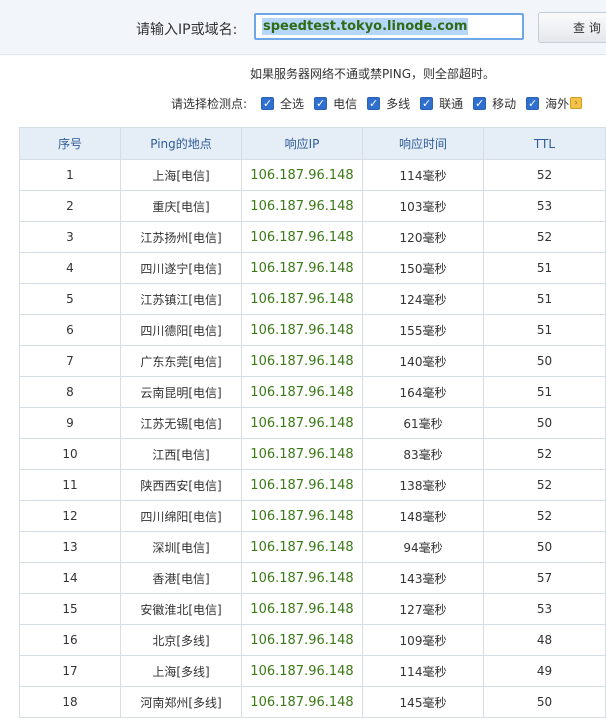 The image size is (606, 719). What do you see at coordinates (544, 640) in the screenshot?
I see `cell-ttl: 48` at bounding box center [544, 640].